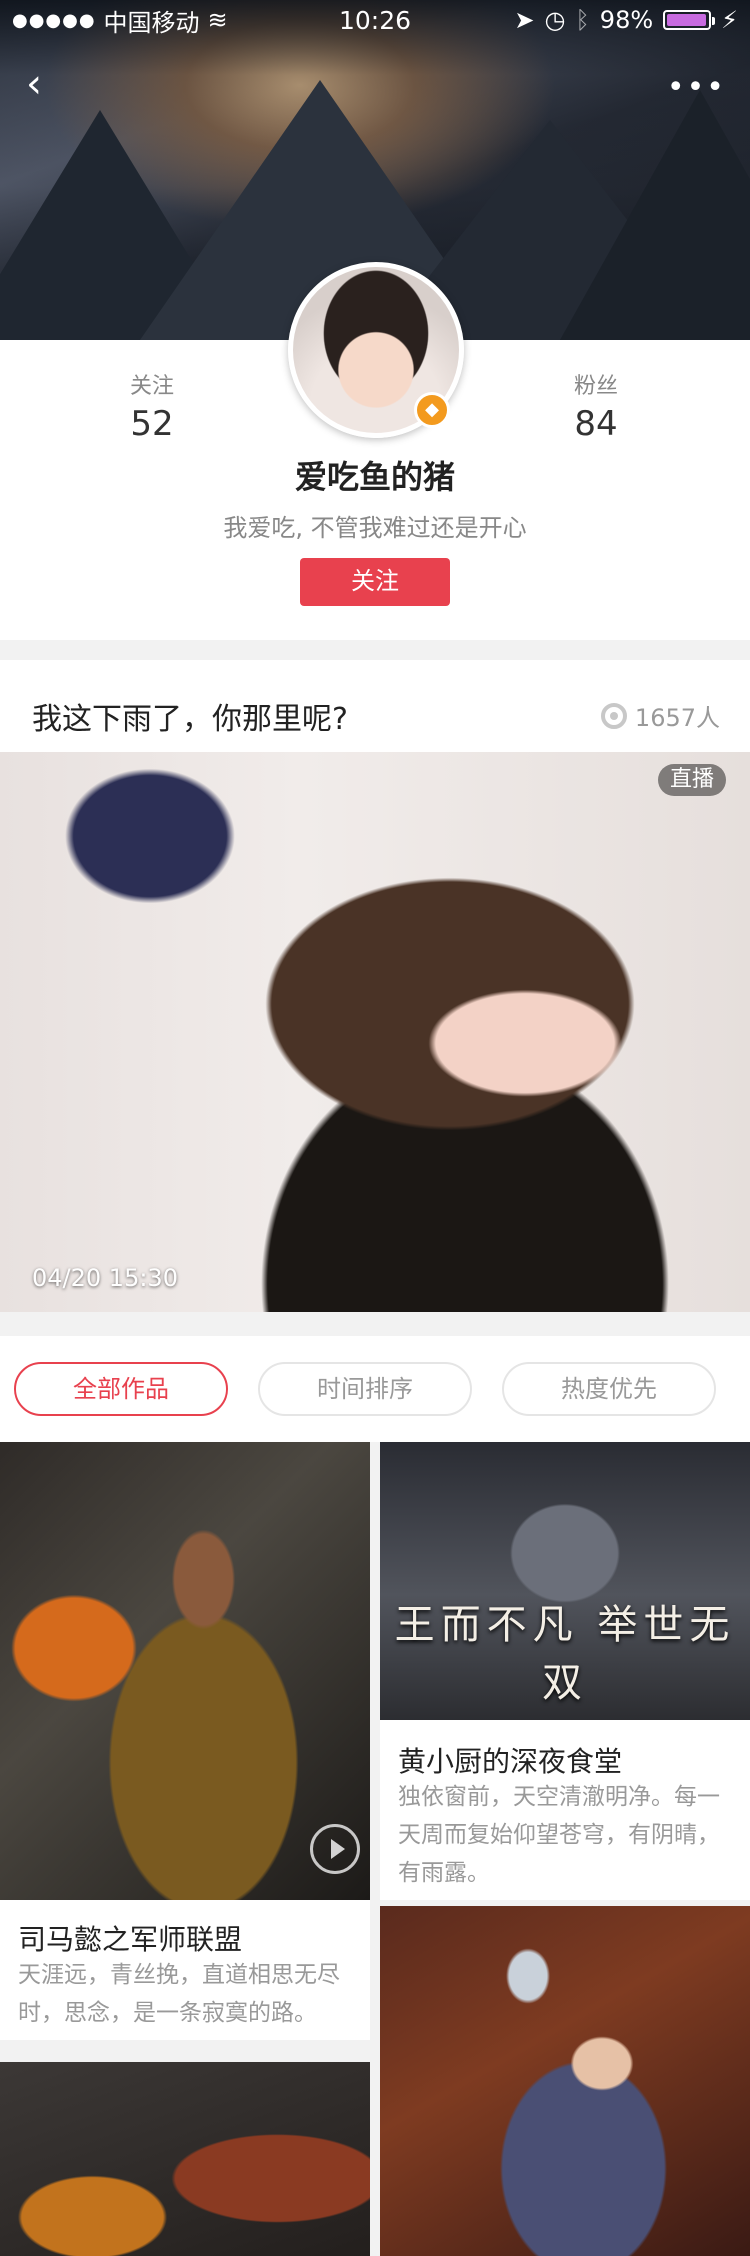 The height and width of the screenshot is (2256, 750). What do you see at coordinates (582, 20) in the screenshot?
I see `bluetooth-icon: ᛒ` at bounding box center [582, 20].